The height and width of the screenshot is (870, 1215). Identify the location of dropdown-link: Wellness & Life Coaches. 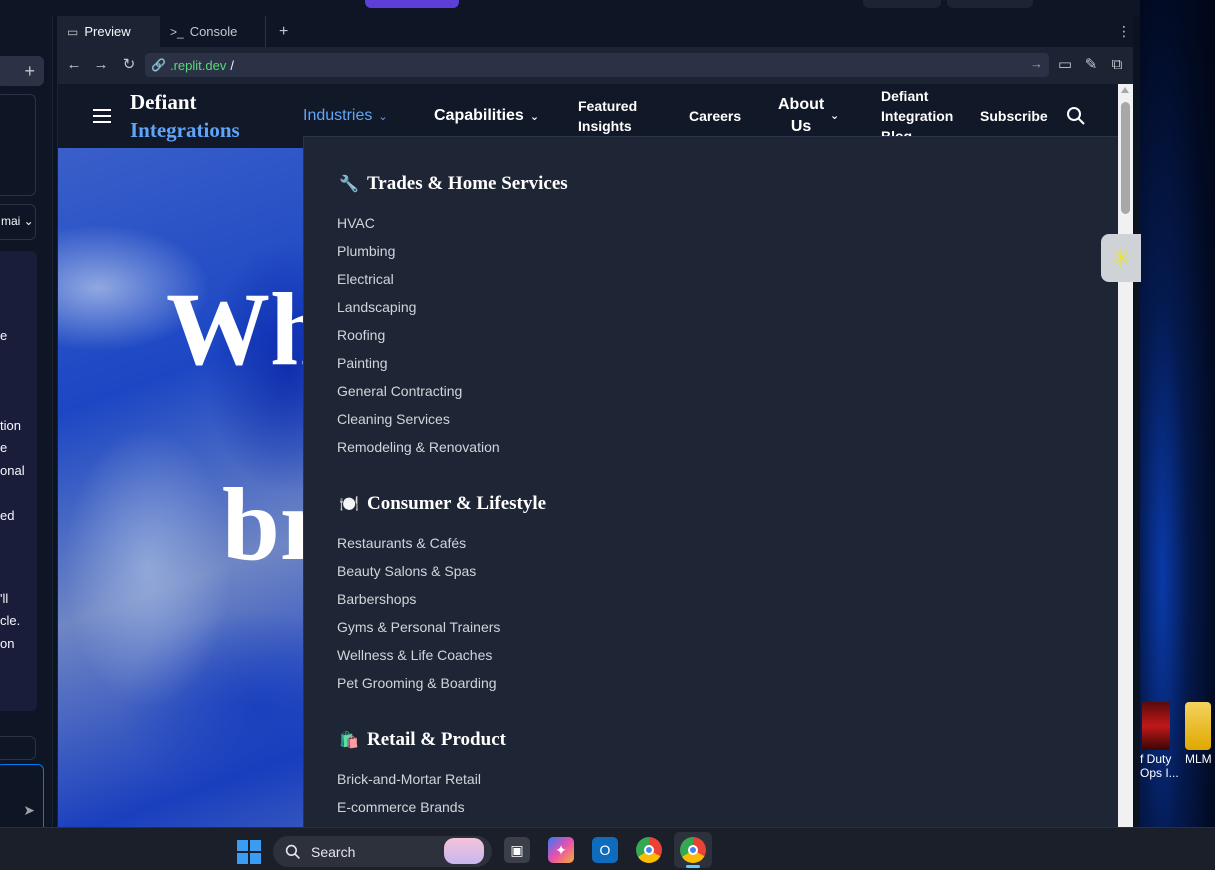
(414, 655).